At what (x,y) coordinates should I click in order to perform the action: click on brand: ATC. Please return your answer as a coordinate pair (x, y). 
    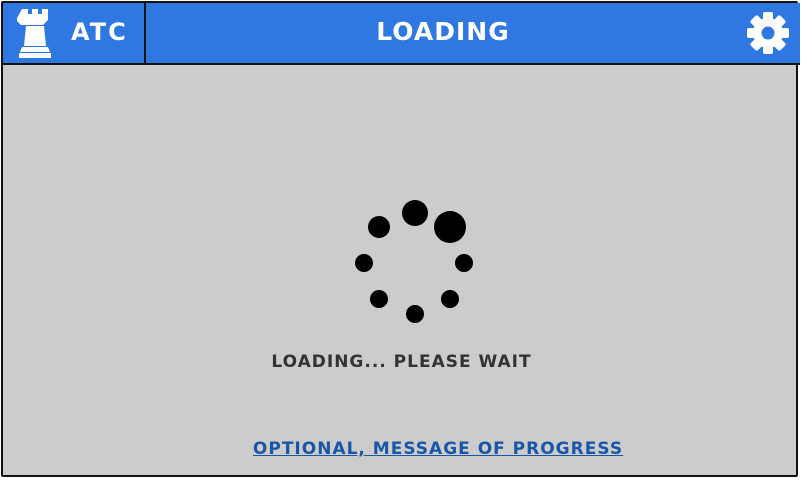
    Looking at the image, I should click on (74, 33).